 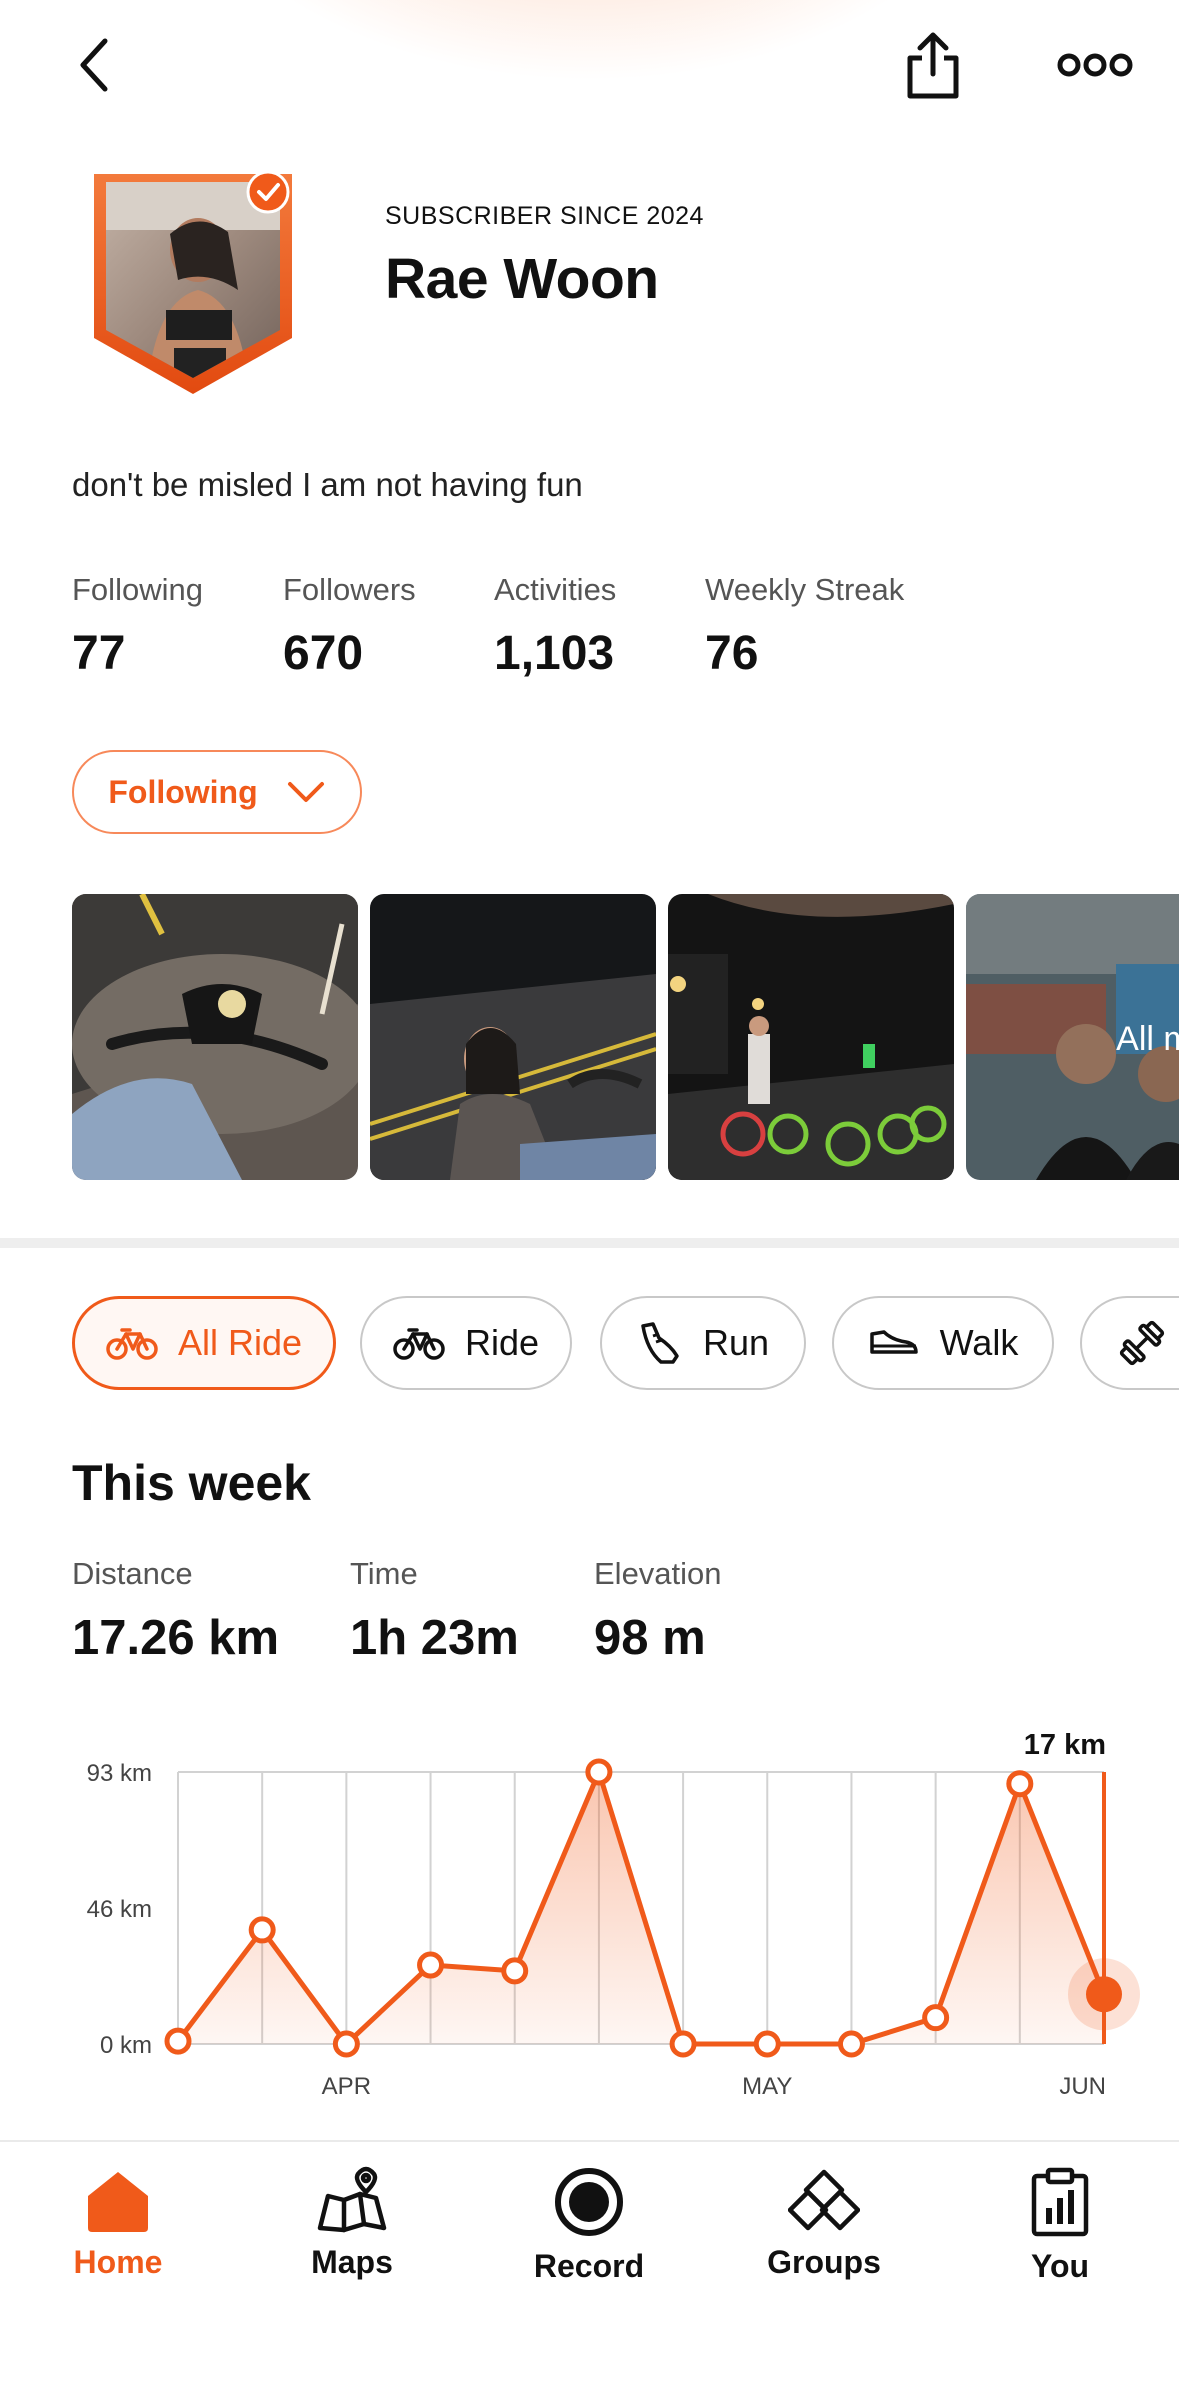 I want to click on week-stat-elevation: Elevation 98 m, so click(x=658, y=1611).